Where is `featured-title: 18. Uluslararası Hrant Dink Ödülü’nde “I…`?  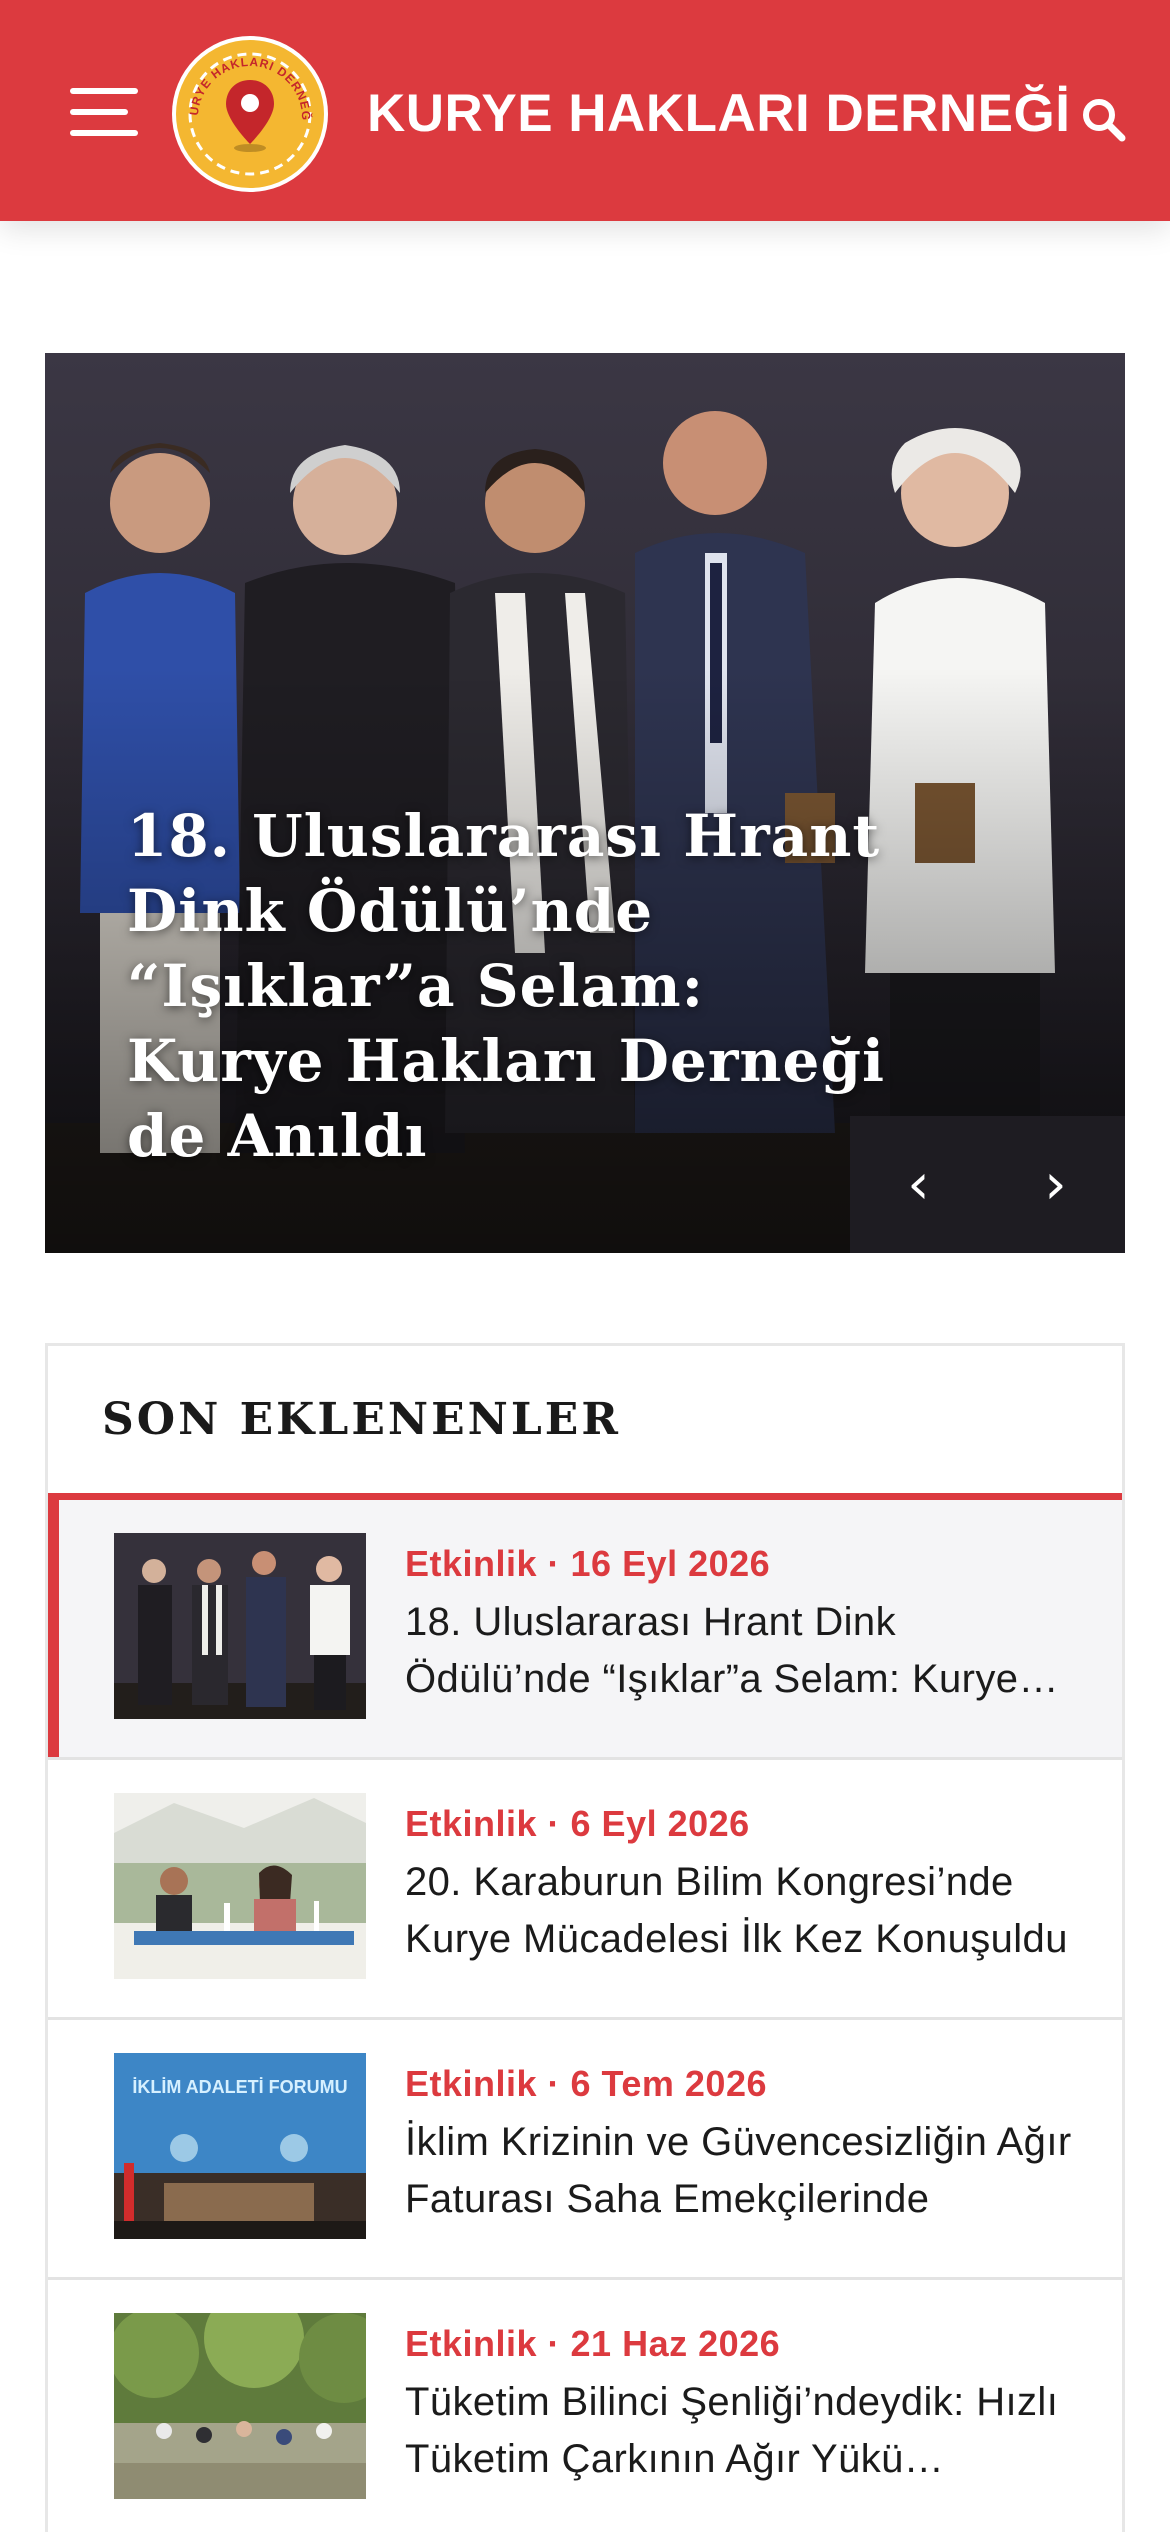
featured-title: 18. Uluslararası Hrant Dink Ödülü’nde “I… is located at coordinates (507, 986).